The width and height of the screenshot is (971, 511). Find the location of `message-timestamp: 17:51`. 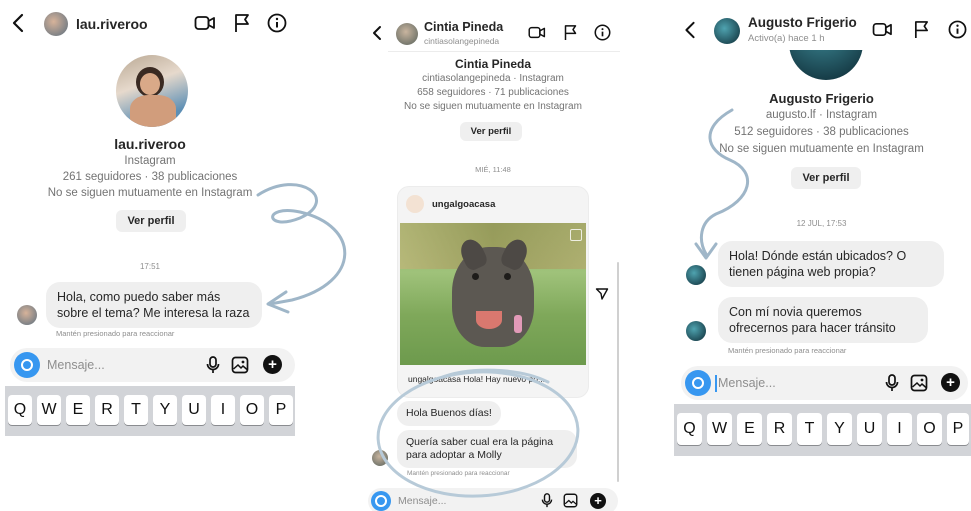

message-timestamp: 17:51 is located at coordinates (150, 266).